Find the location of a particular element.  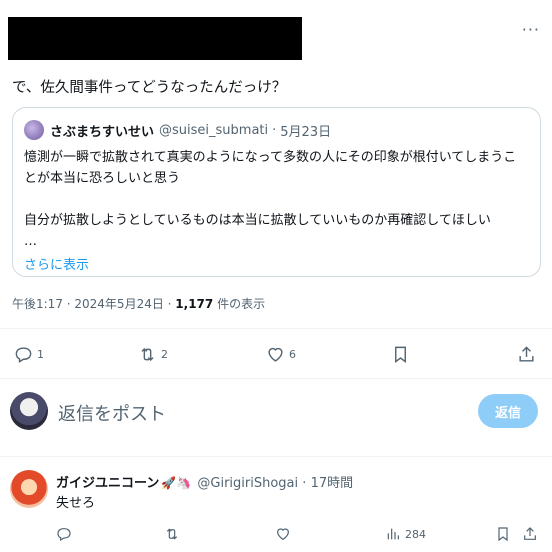

retweet-count: 2 is located at coordinates (164, 354).